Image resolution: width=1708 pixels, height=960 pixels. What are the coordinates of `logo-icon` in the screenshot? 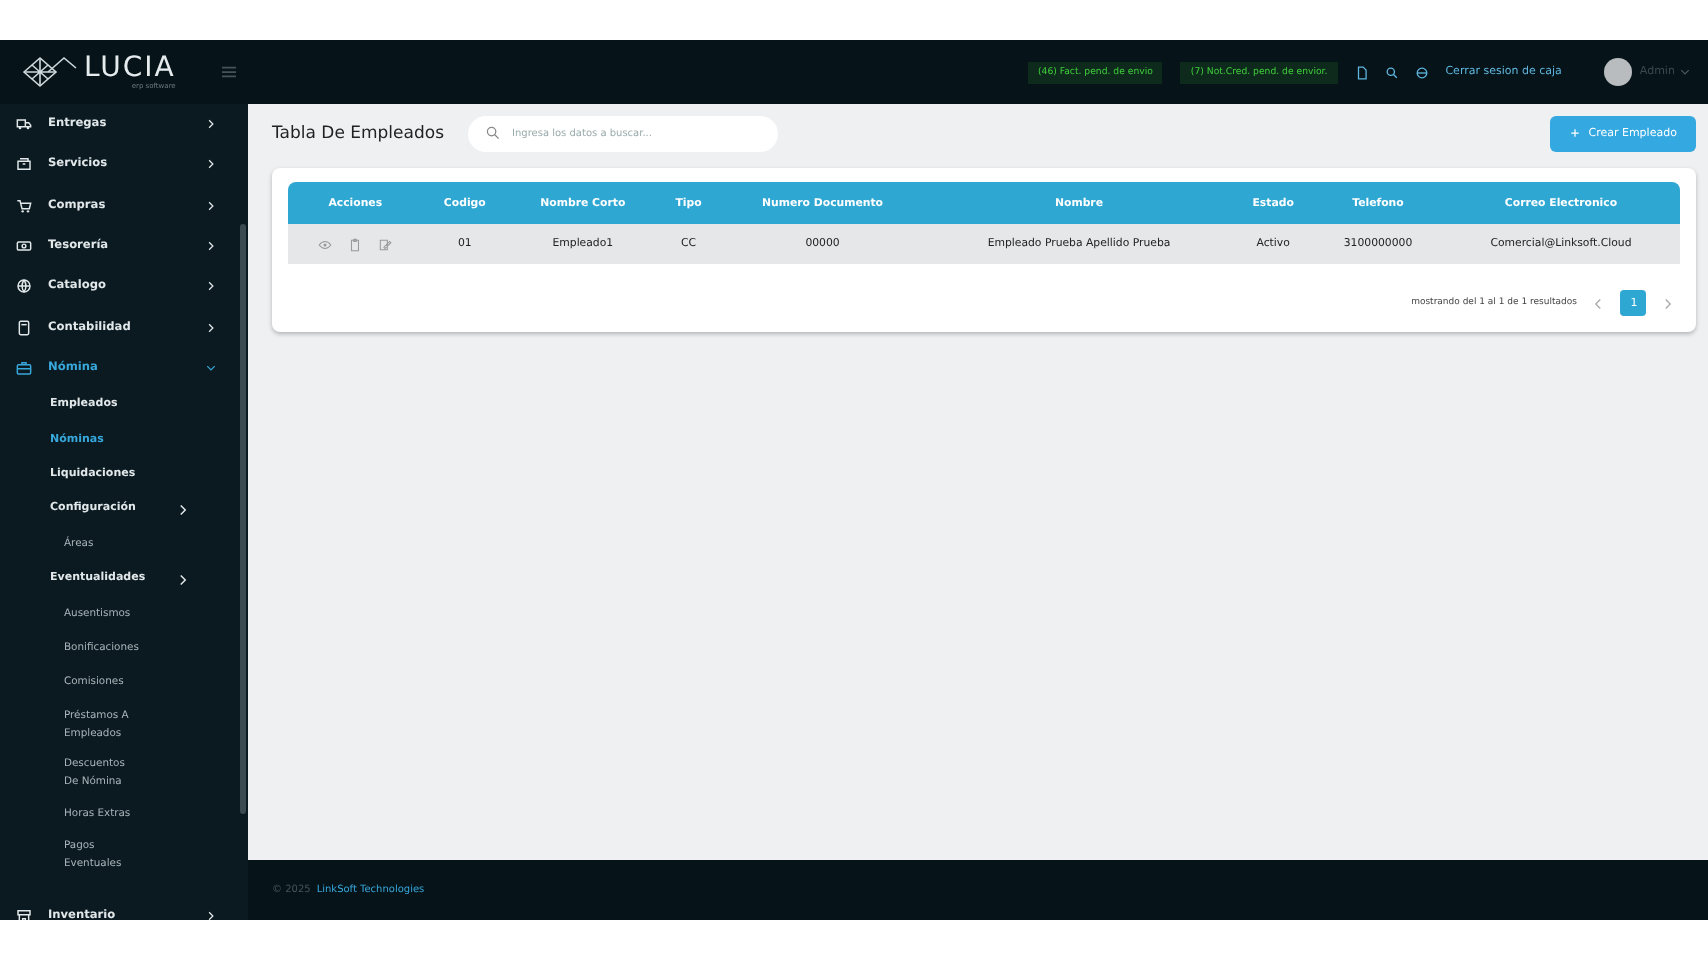 It's located at (50, 72).